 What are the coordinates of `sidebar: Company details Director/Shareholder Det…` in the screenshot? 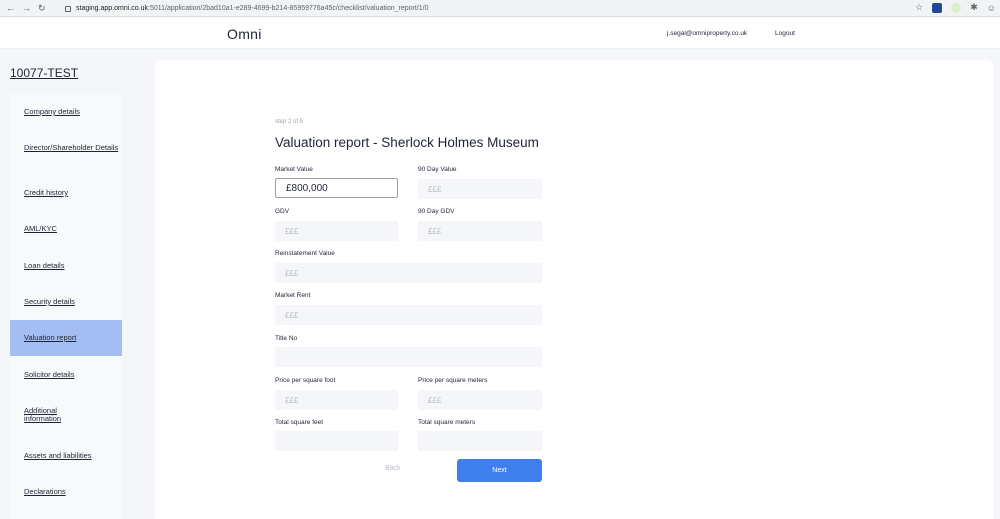 It's located at (66, 306).